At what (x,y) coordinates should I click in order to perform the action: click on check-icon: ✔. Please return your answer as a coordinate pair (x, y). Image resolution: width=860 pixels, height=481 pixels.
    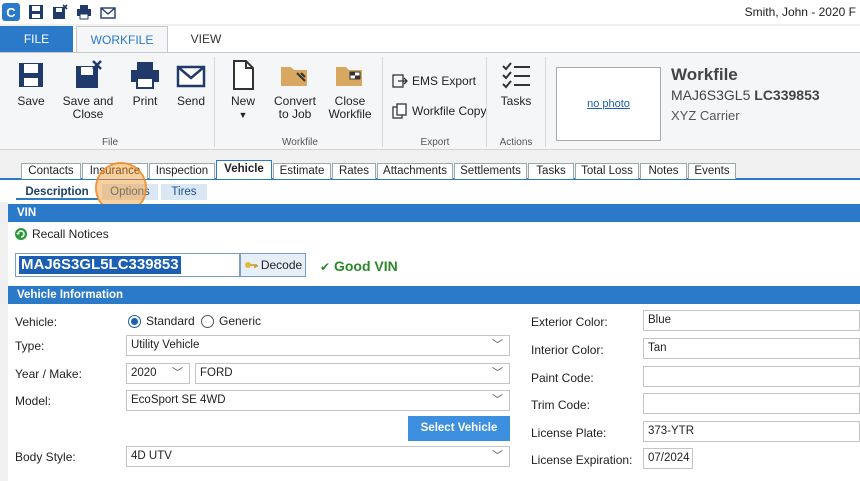
    Looking at the image, I should click on (325, 267).